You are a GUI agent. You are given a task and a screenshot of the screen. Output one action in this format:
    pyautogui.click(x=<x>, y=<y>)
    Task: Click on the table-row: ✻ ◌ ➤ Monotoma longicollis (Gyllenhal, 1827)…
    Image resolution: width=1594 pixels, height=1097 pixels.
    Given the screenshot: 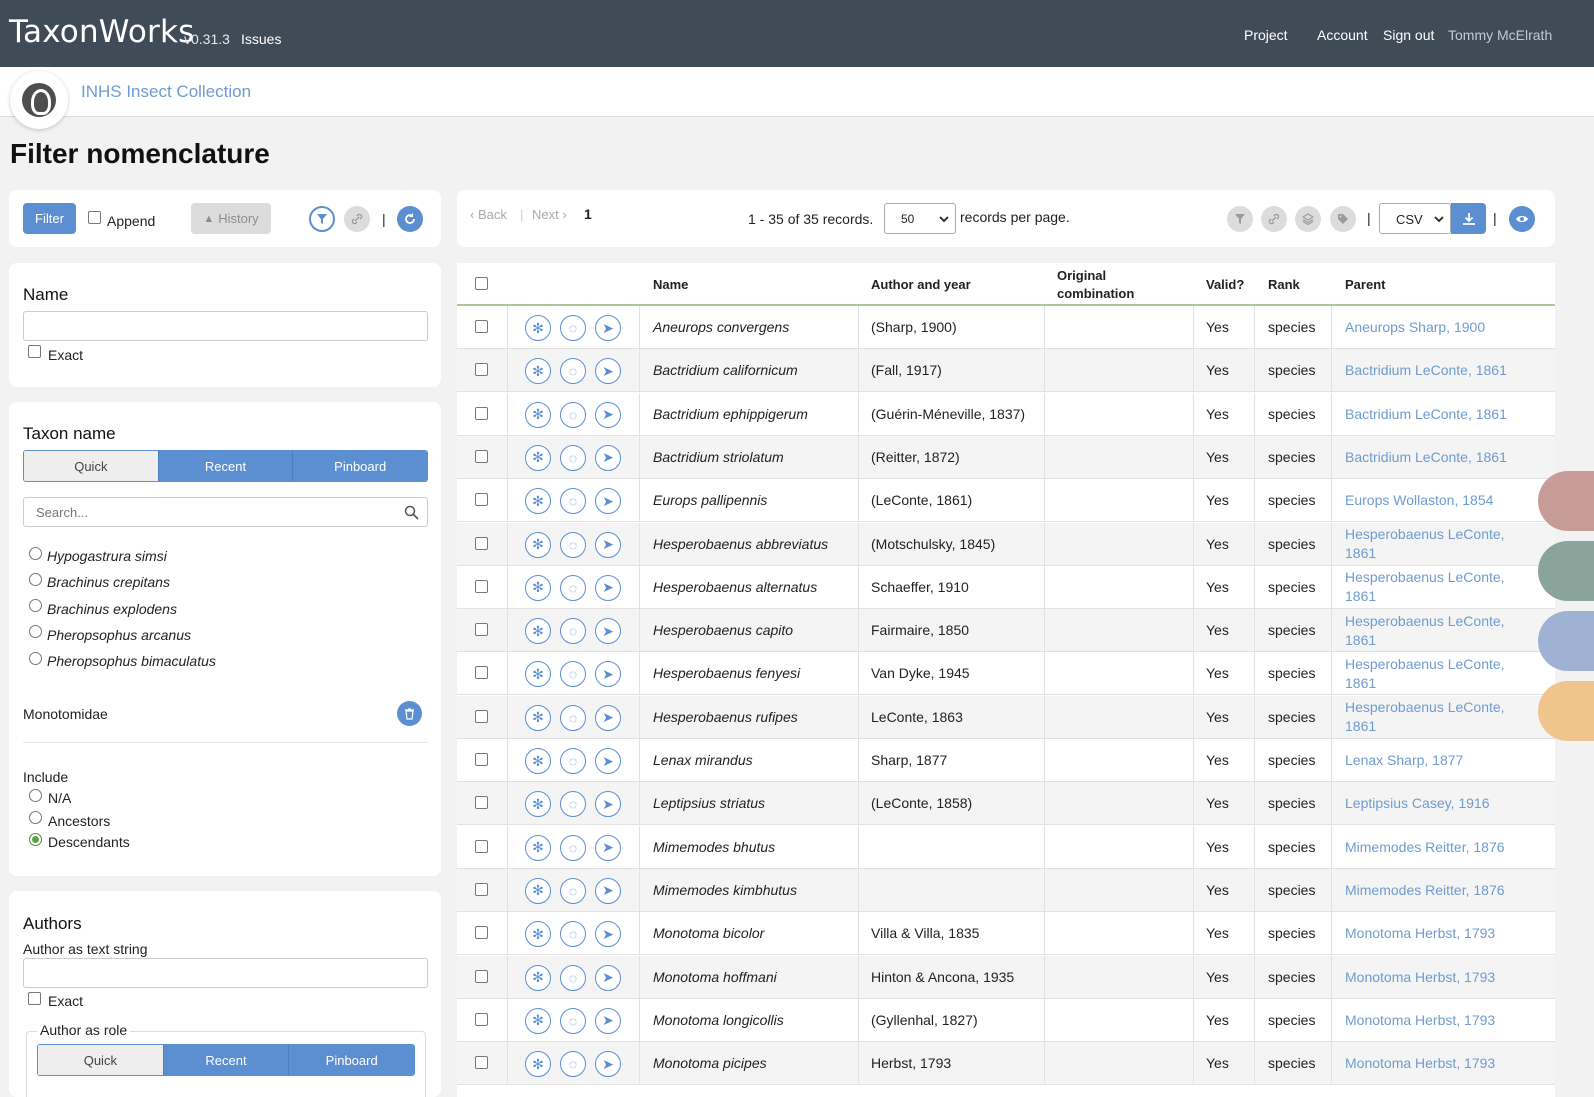 What is the action you would take?
    pyautogui.click(x=1006, y=1020)
    